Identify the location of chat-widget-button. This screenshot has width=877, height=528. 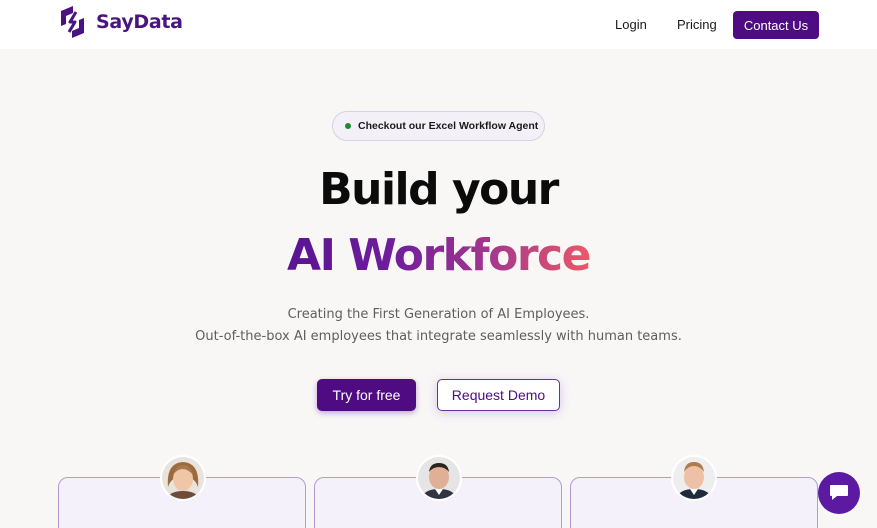
(839, 493).